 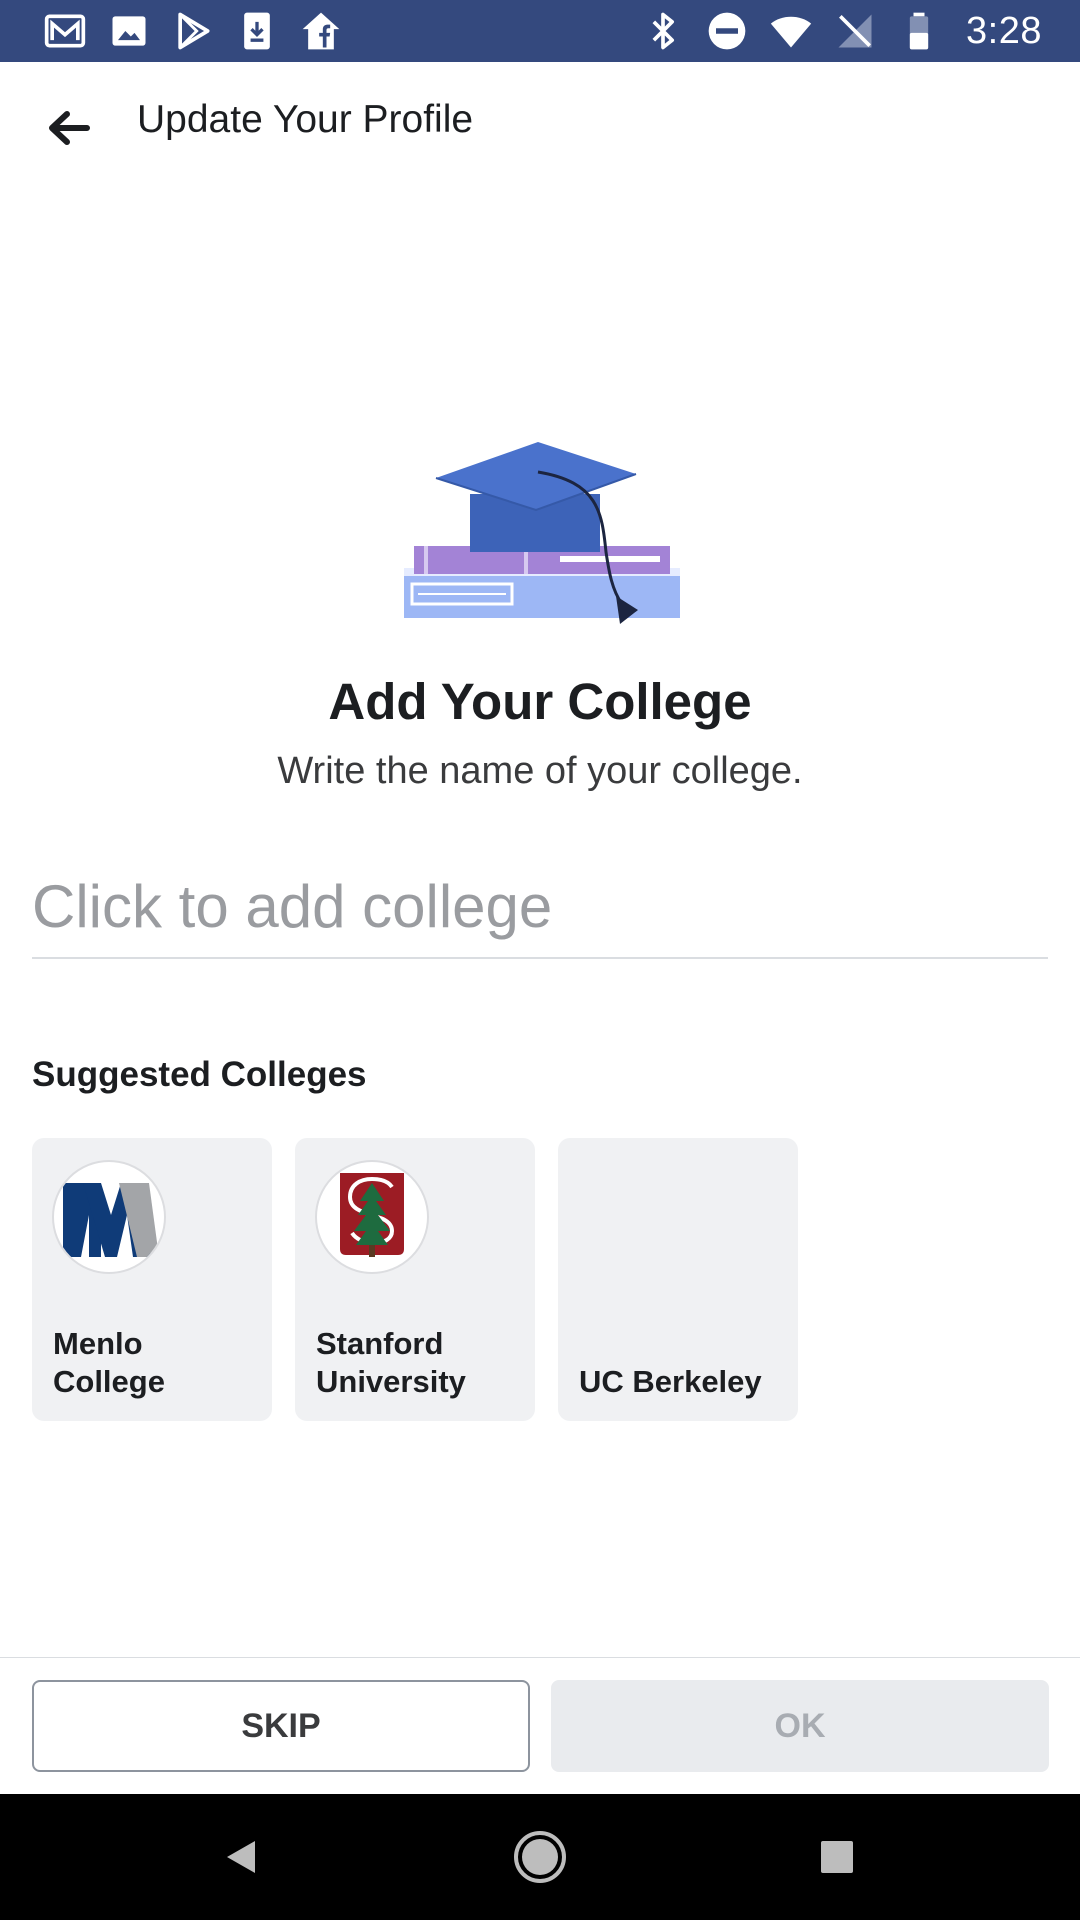 What do you see at coordinates (919, 31) in the screenshot?
I see `battery-icon` at bounding box center [919, 31].